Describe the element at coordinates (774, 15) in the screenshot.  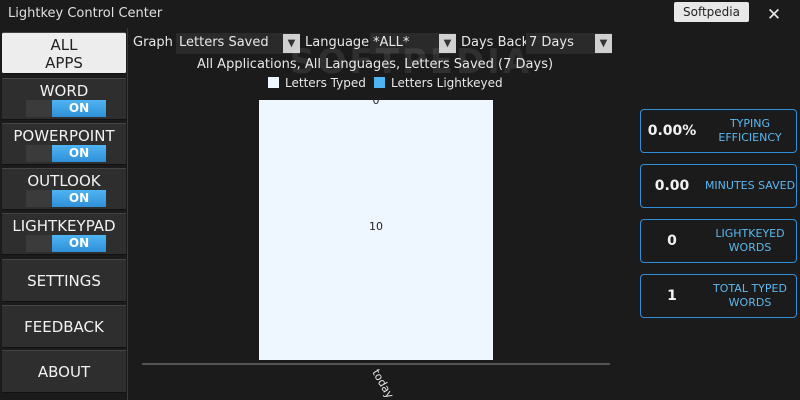
I see `close-icon: ✕` at that location.